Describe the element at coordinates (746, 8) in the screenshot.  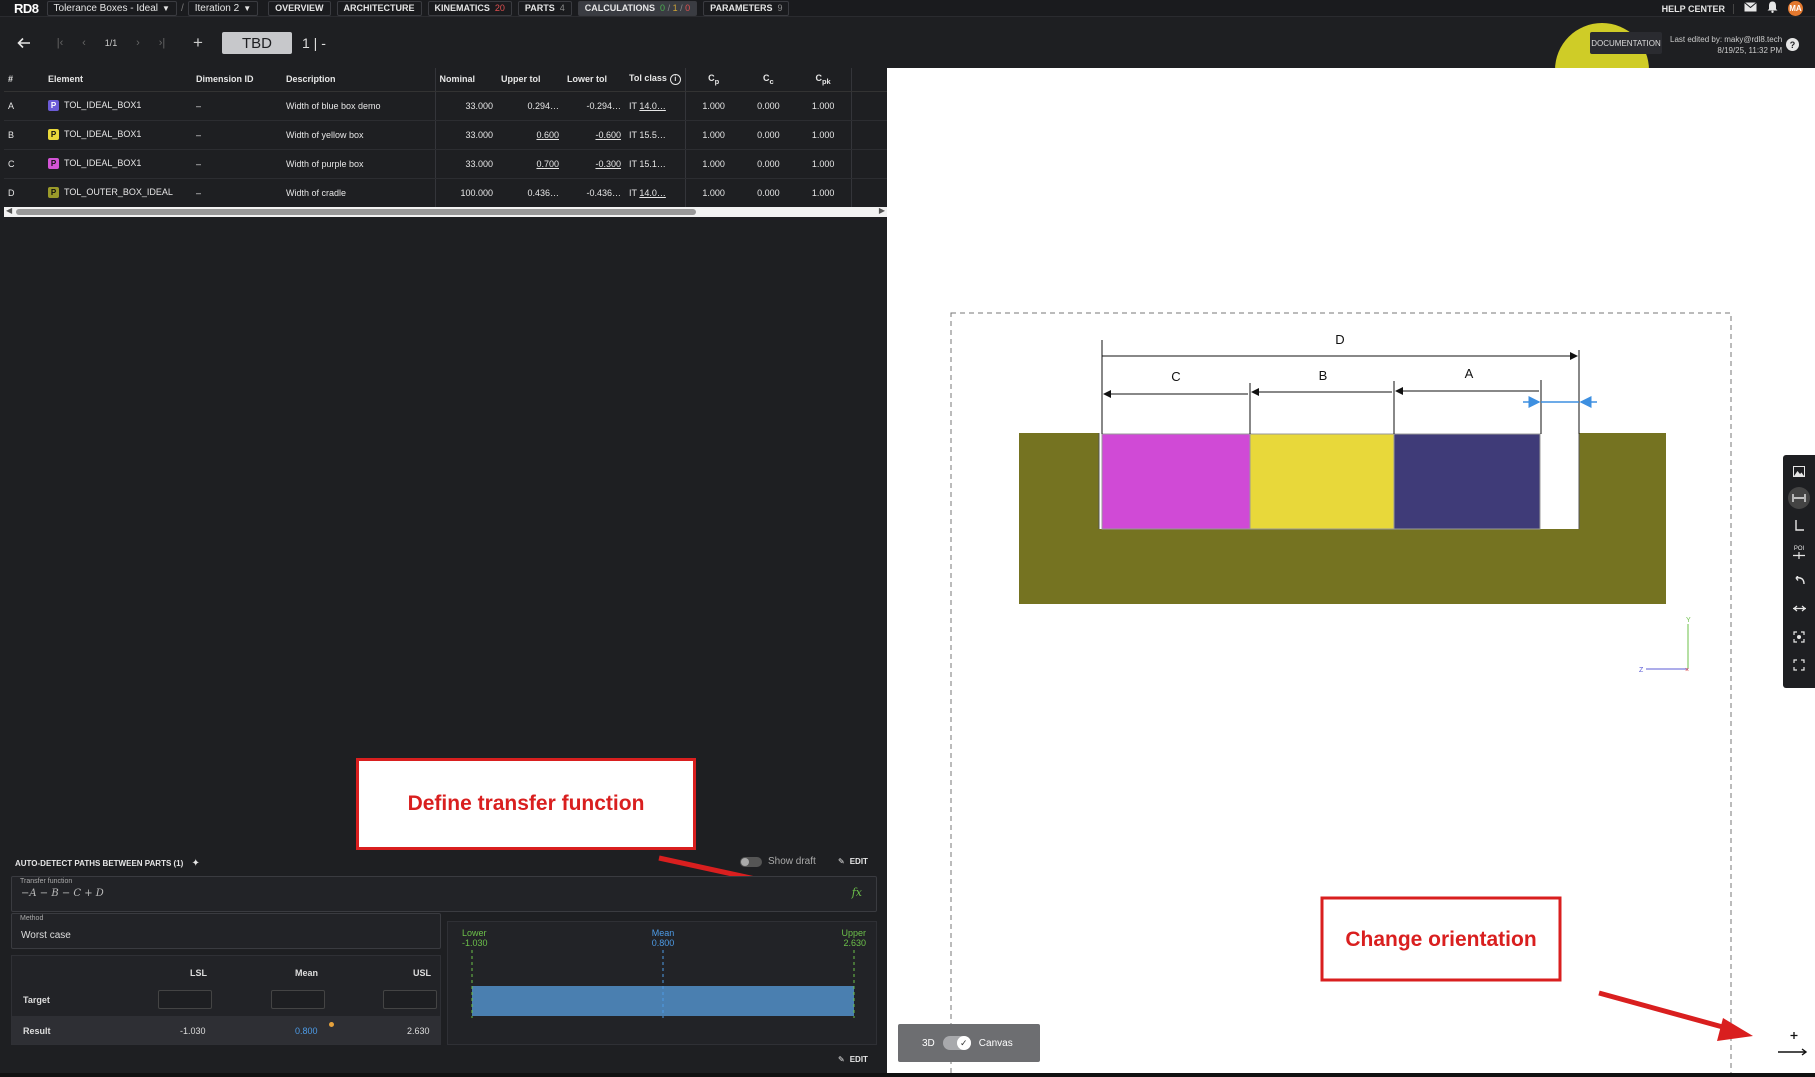
I see `tab-parameters: PARAMETERS 9` at that location.